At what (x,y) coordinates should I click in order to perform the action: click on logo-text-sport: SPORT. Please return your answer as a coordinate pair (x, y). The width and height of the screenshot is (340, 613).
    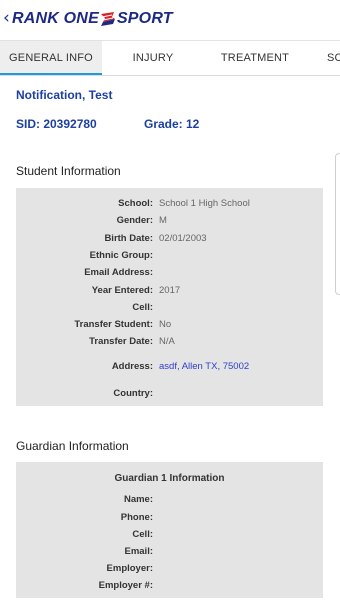
    Looking at the image, I should click on (144, 18).